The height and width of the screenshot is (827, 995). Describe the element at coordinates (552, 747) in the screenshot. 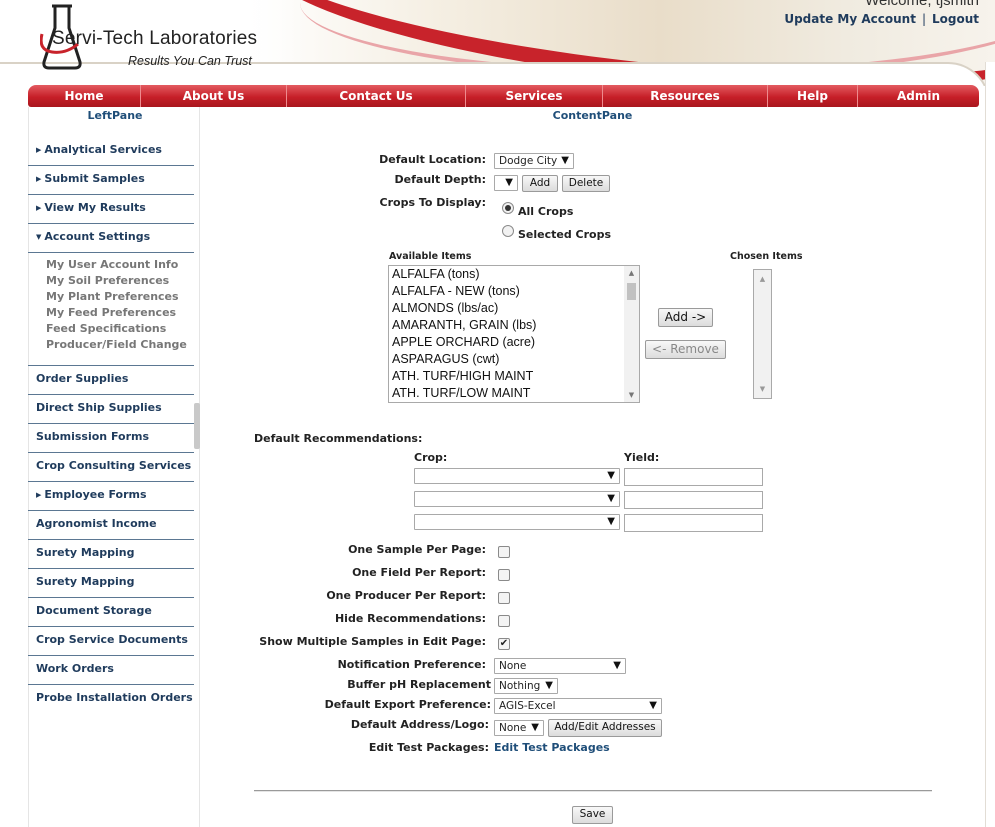

I see `edit-test-packages-link: Edit Test Packages` at that location.